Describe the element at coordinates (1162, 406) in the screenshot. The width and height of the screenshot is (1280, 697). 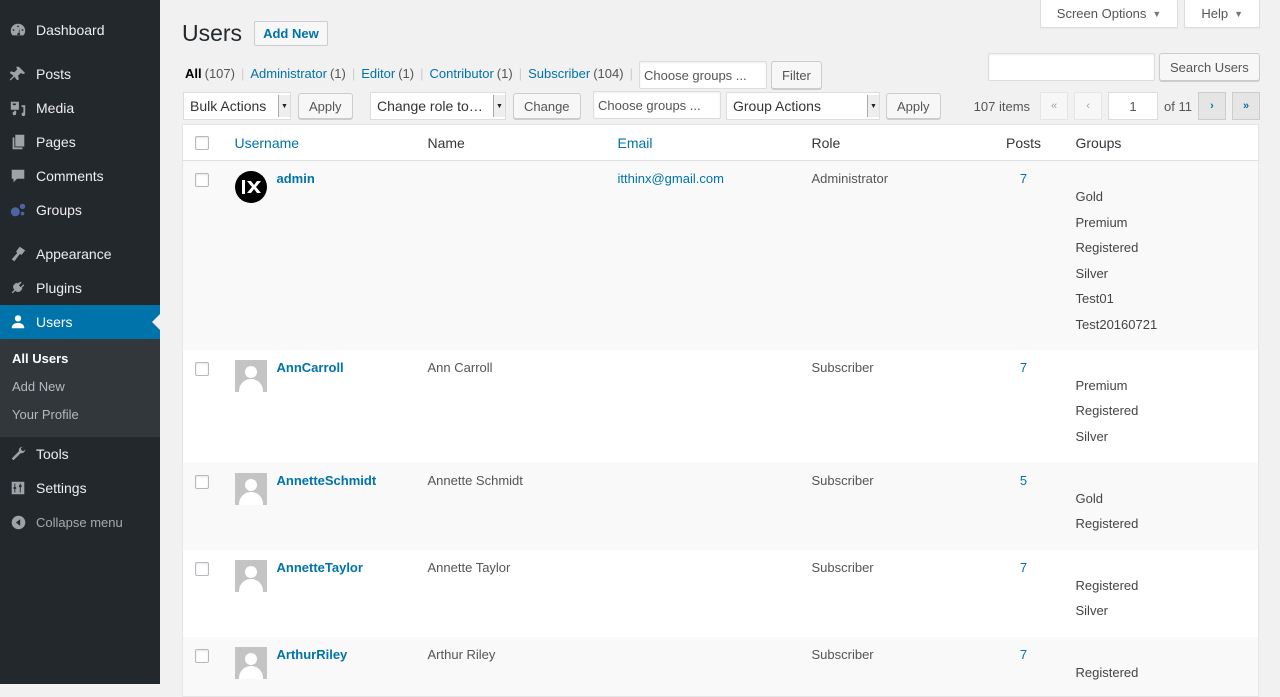
I see `groups-cell: Premium Registered Silver` at that location.